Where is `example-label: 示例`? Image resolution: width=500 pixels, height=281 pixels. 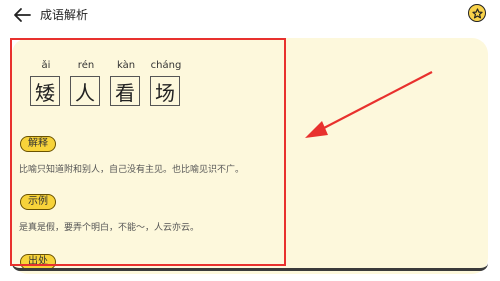
example-label: 示例 is located at coordinates (38, 202).